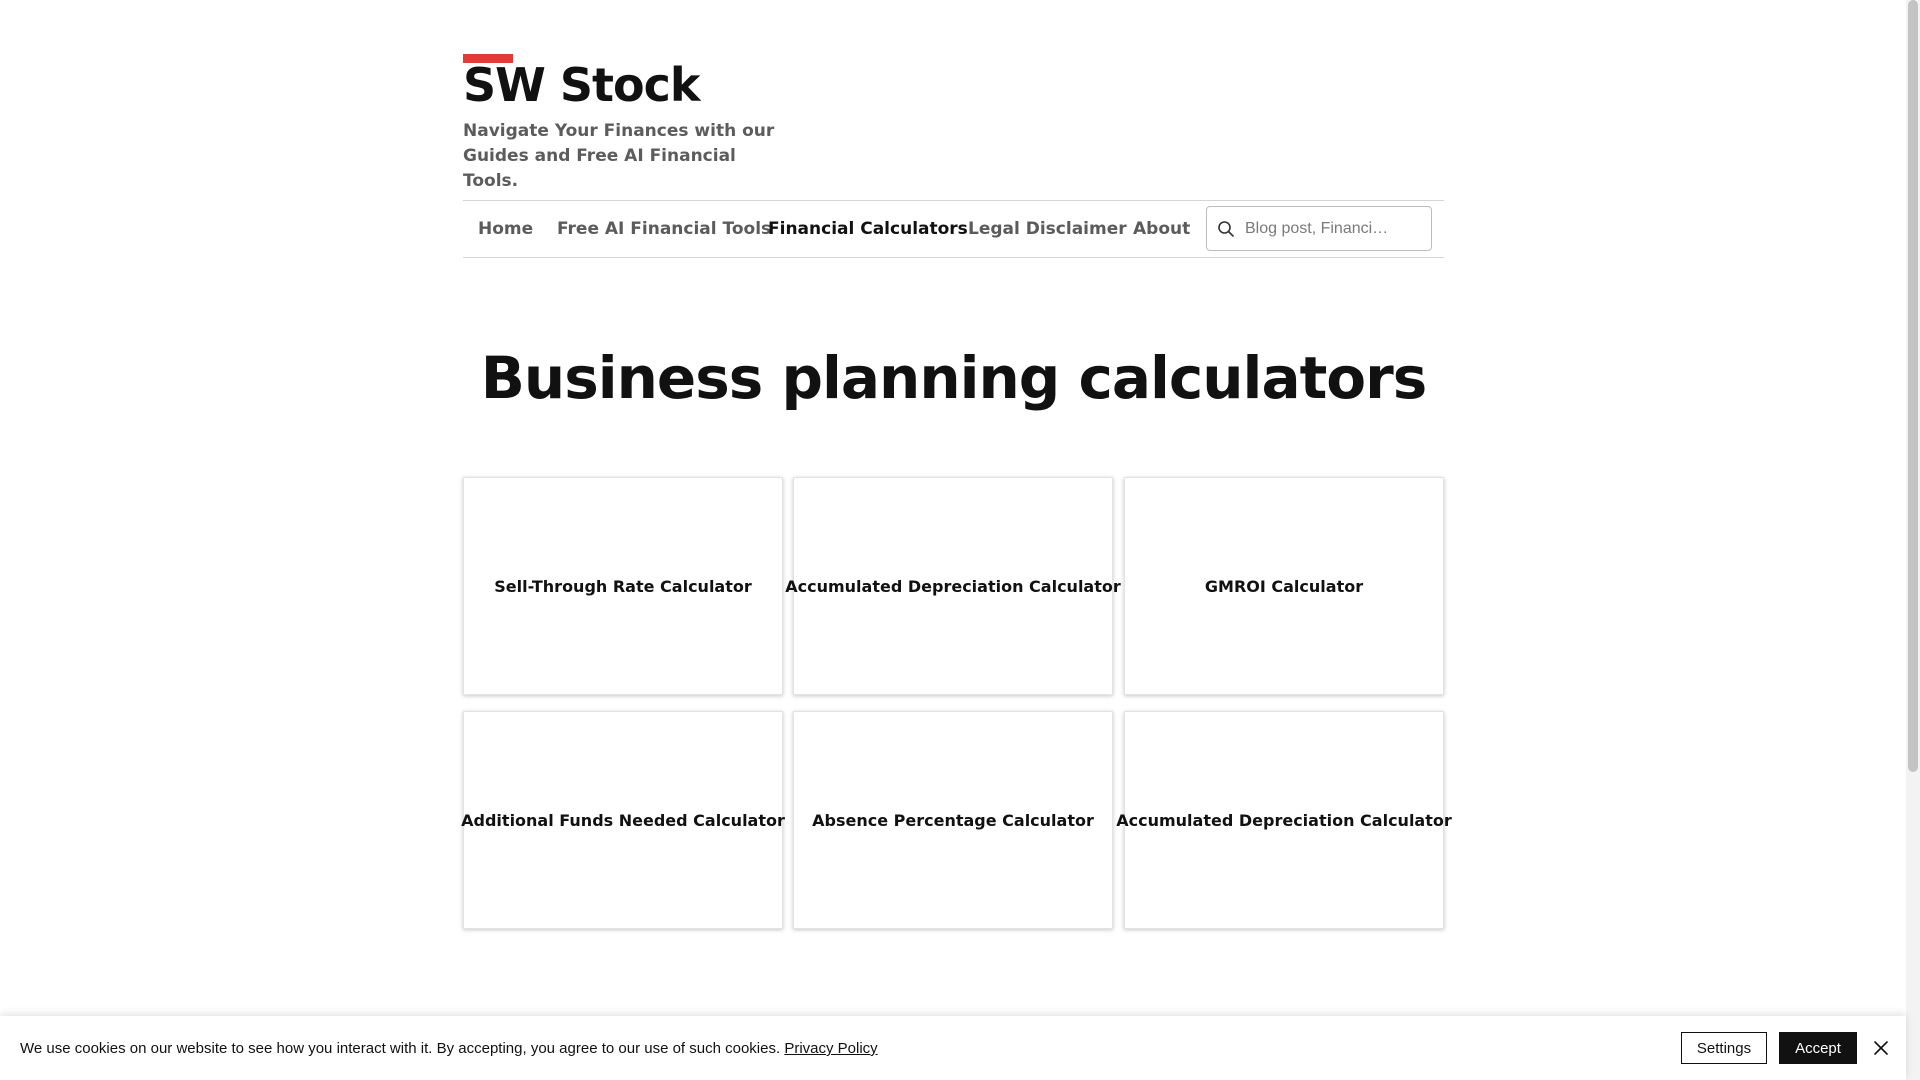 The height and width of the screenshot is (1080, 1920). Describe the element at coordinates (1724, 1048) in the screenshot. I see `cookie-settings-button: Settings` at that location.